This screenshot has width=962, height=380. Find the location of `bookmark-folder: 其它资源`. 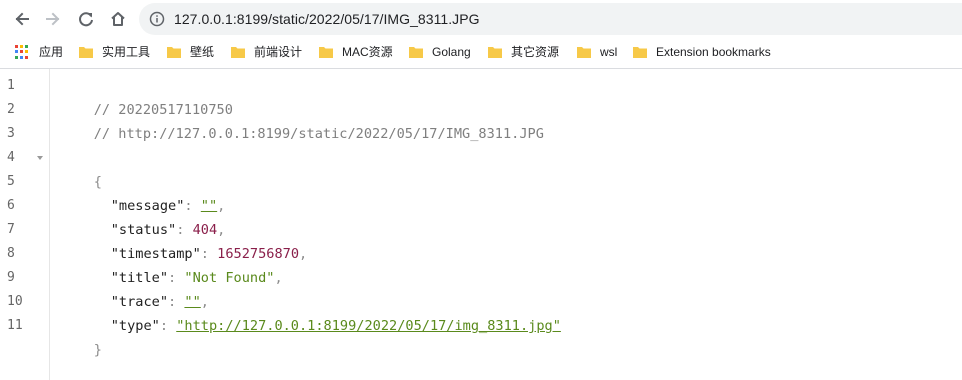

bookmark-folder: 其它资源 is located at coordinates (523, 52).